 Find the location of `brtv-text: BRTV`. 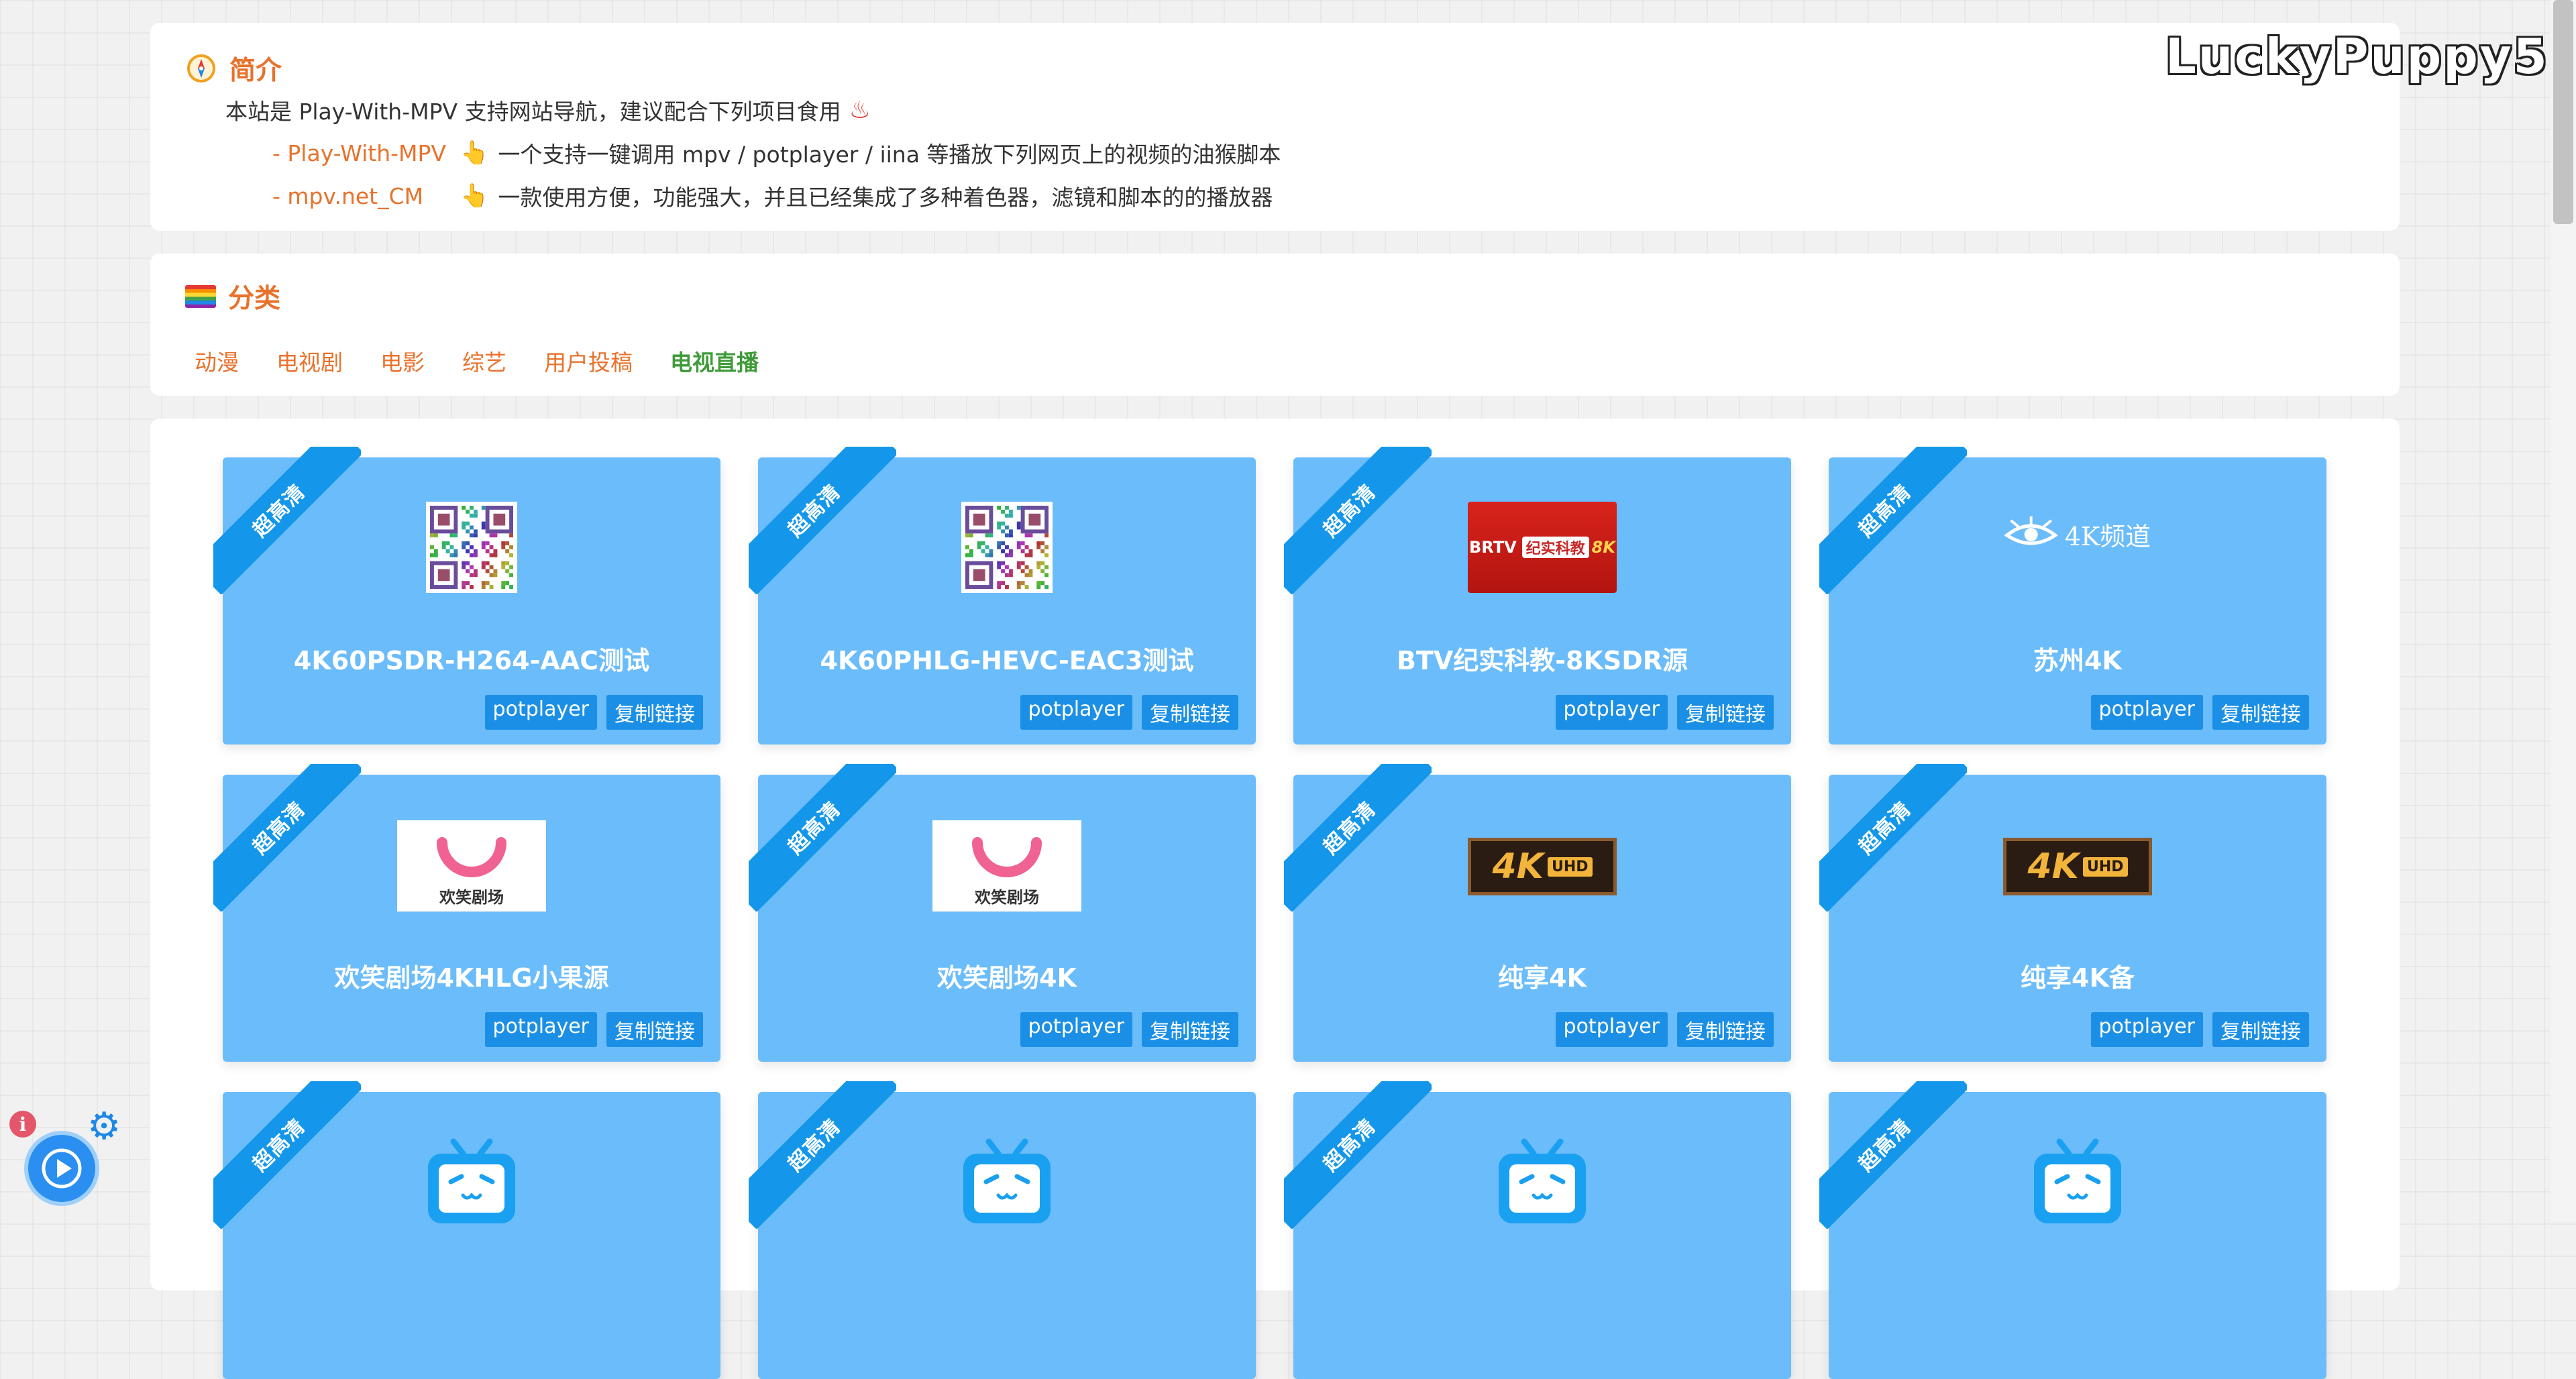

brtv-text: BRTV is located at coordinates (1493, 547).